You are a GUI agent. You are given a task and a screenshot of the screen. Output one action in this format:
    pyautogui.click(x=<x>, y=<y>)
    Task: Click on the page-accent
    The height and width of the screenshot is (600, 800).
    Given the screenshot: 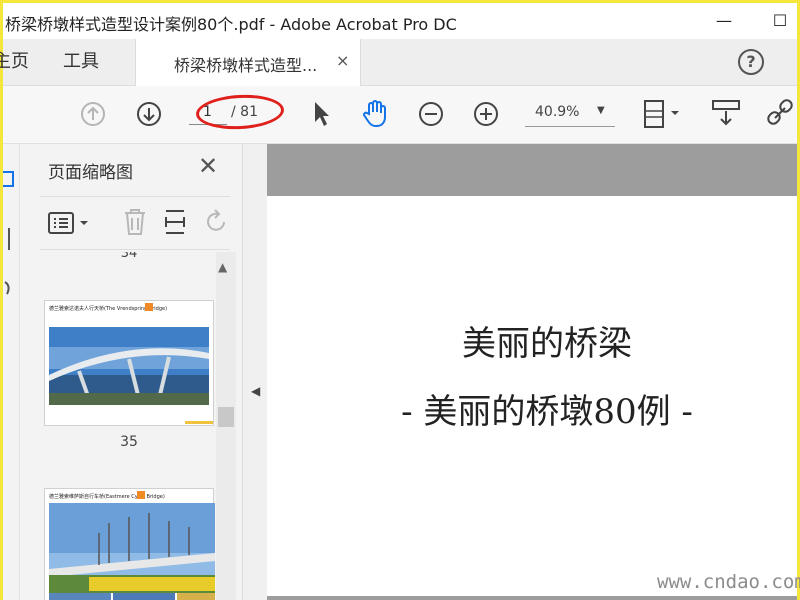 What is the action you would take?
    pyautogui.click(x=199, y=422)
    